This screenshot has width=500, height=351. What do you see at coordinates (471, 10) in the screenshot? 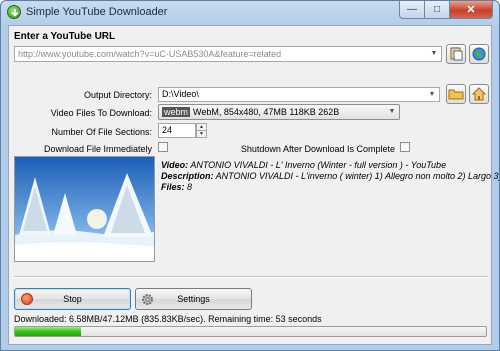
I see `close-button: ✕` at bounding box center [471, 10].